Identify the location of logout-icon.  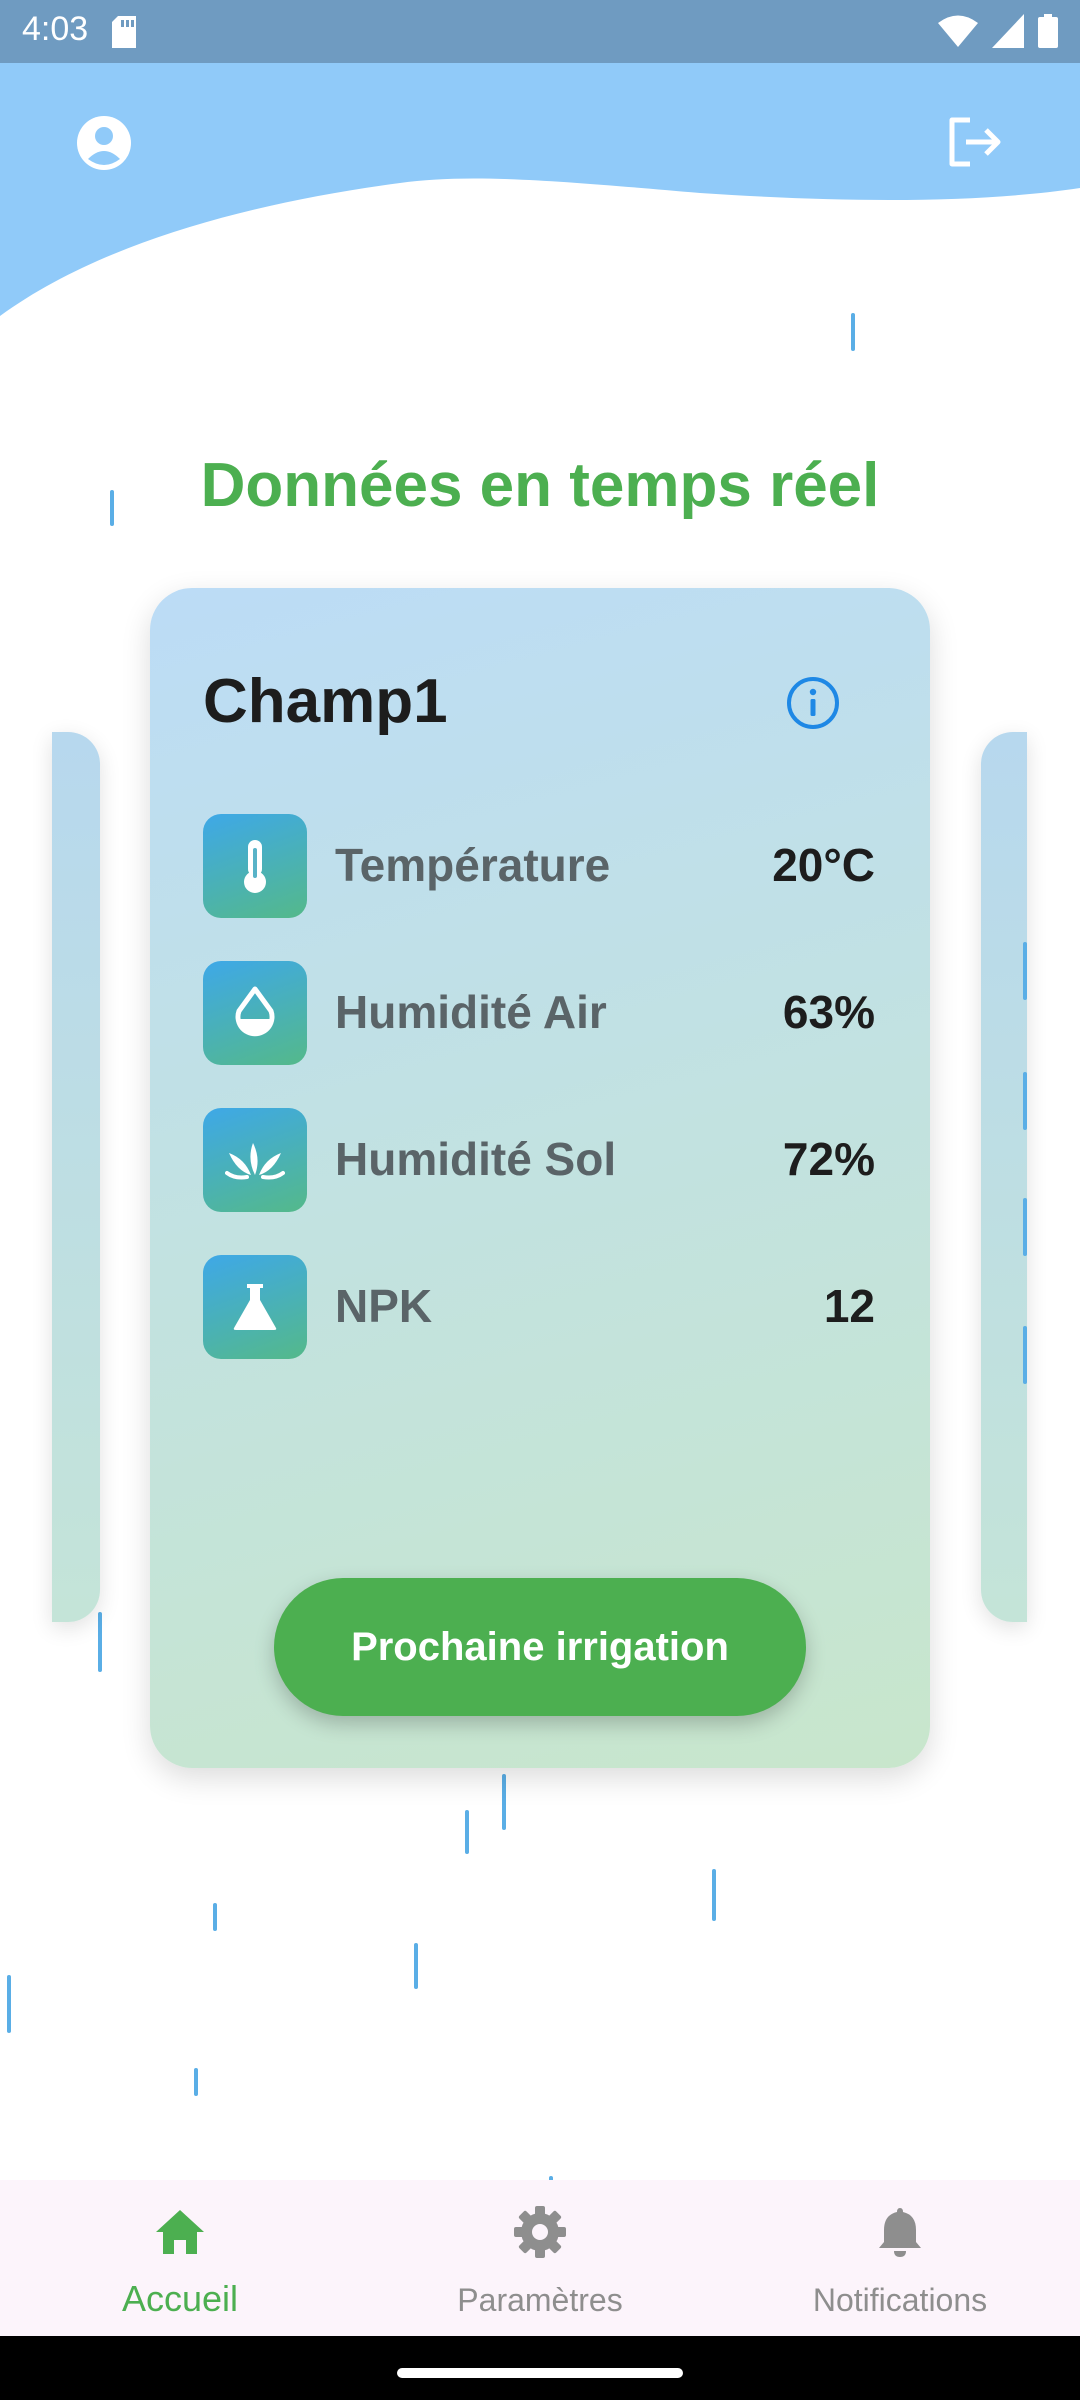
(975, 142).